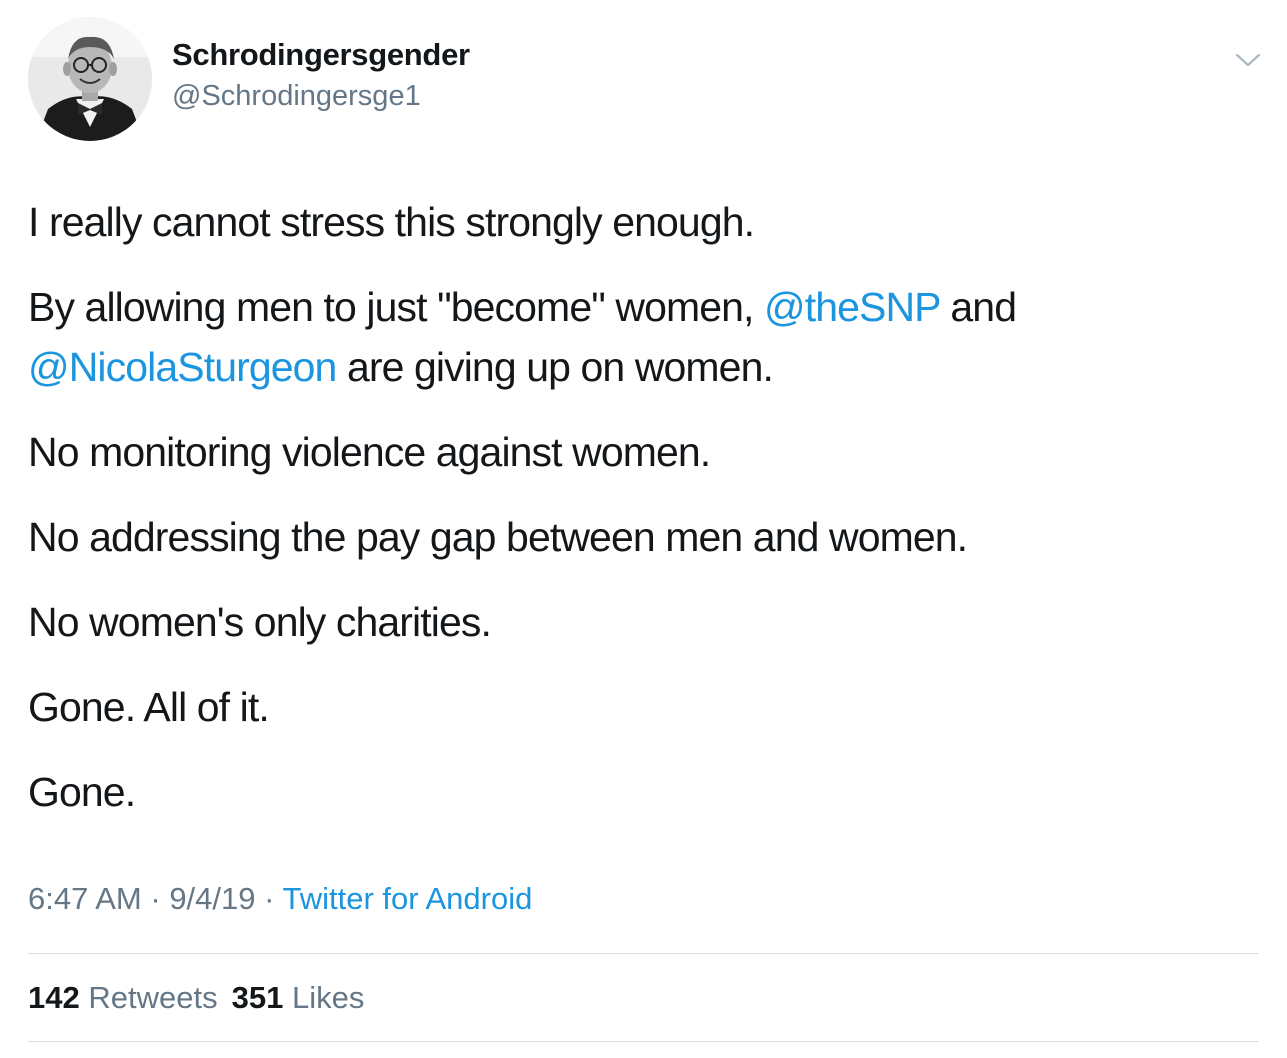 The image size is (1287, 1058). What do you see at coordinates (555, 367) in the screenshot?
I see `text-segment: are giving up on women.` at bounding box center [555, 367].